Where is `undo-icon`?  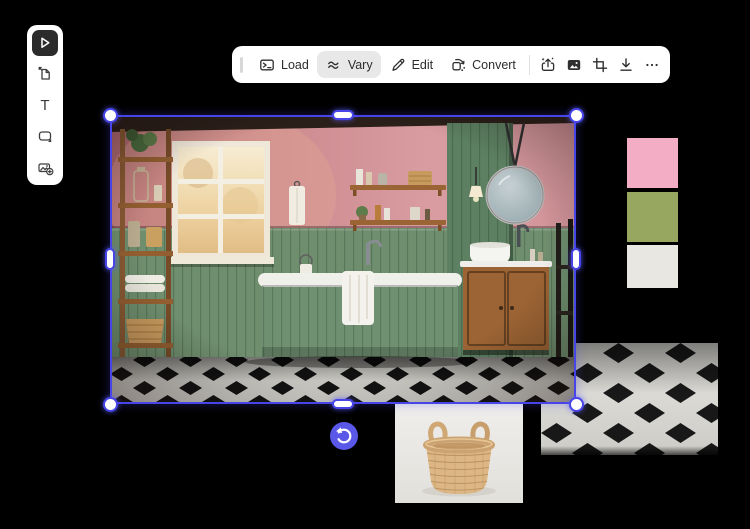 undo-icon is located at coordinates (344, 436).